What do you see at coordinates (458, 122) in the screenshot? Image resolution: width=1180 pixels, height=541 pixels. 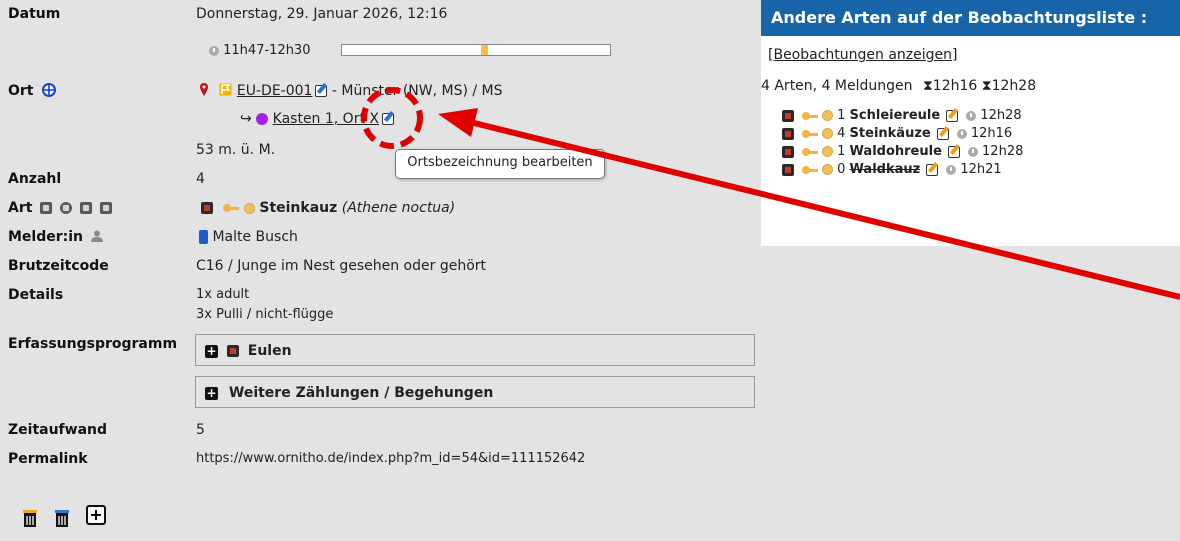 I see `annotation-arrowhead` at bounding box center [458, 122].